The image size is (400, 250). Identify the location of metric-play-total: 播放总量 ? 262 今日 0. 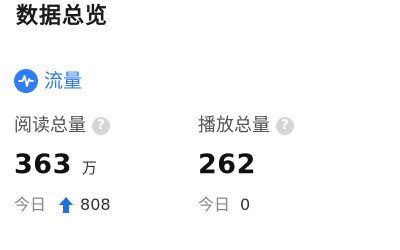
(246, 164).